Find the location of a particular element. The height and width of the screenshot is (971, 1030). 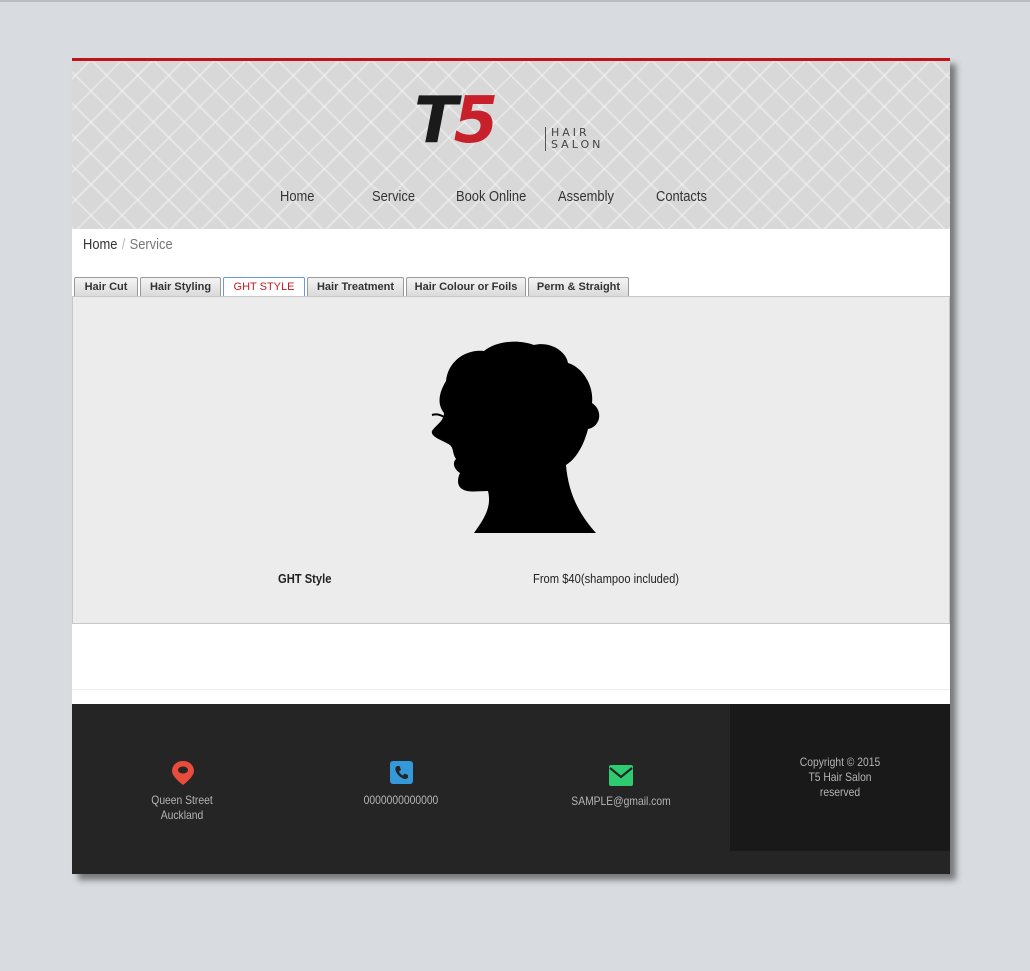

nav-book-online: Book Online is located at coordinates (491, 196).